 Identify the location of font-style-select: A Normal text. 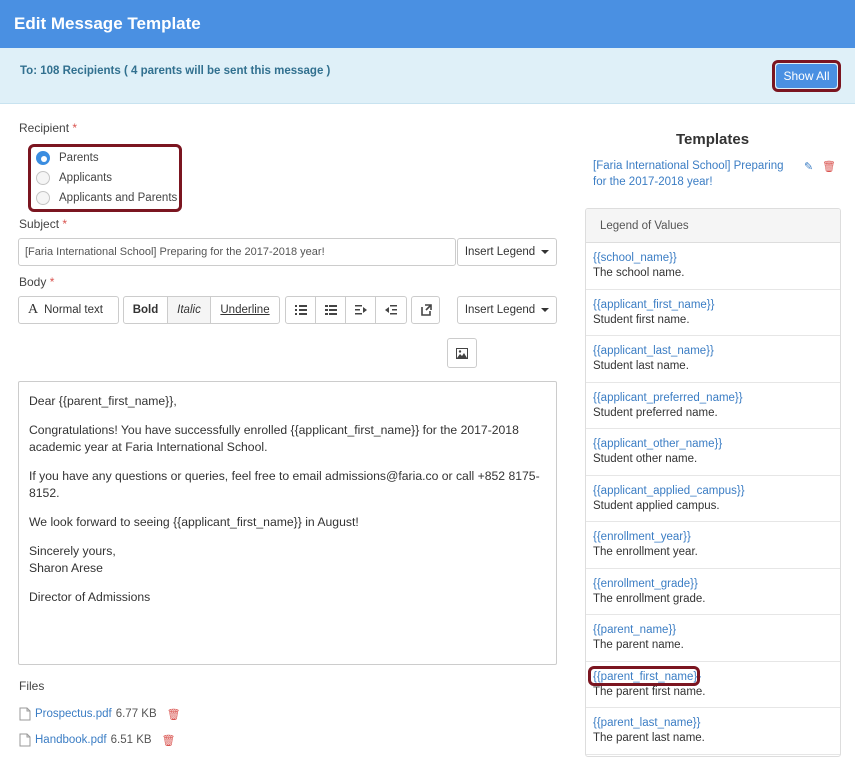
(68, 310).